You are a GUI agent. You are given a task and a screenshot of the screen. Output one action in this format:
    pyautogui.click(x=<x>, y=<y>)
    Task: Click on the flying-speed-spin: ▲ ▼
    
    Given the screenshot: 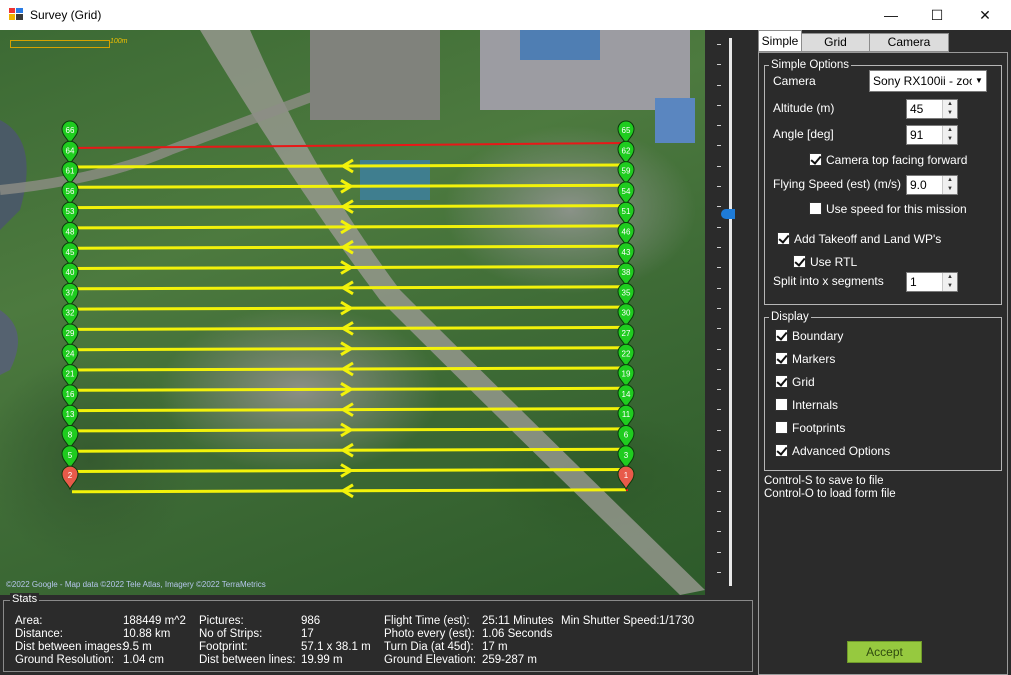 What is the action you would take?
    pyautogui.click(x=949, y=185)
    